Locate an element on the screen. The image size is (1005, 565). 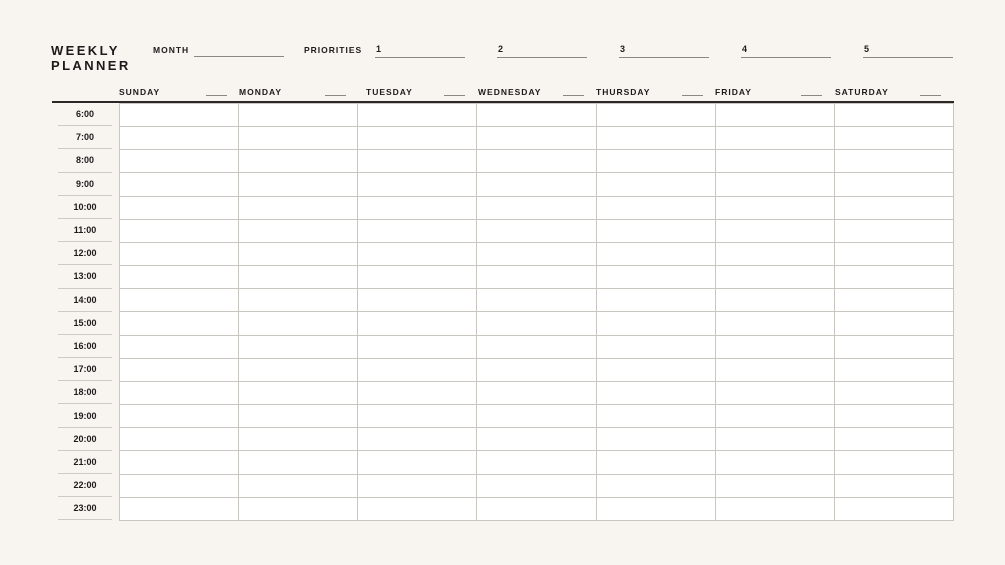
date-field-wednesday is located at coordinates (573, 95).